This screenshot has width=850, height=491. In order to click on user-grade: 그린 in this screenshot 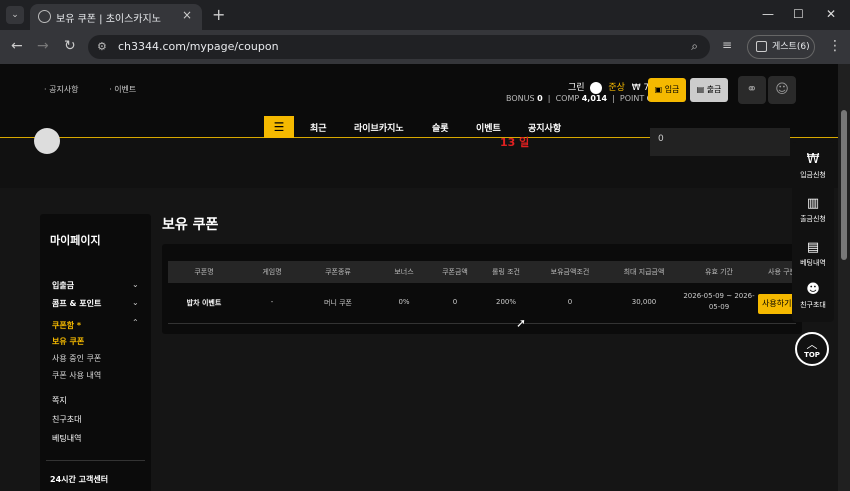, I will do `click(576, 88)`.